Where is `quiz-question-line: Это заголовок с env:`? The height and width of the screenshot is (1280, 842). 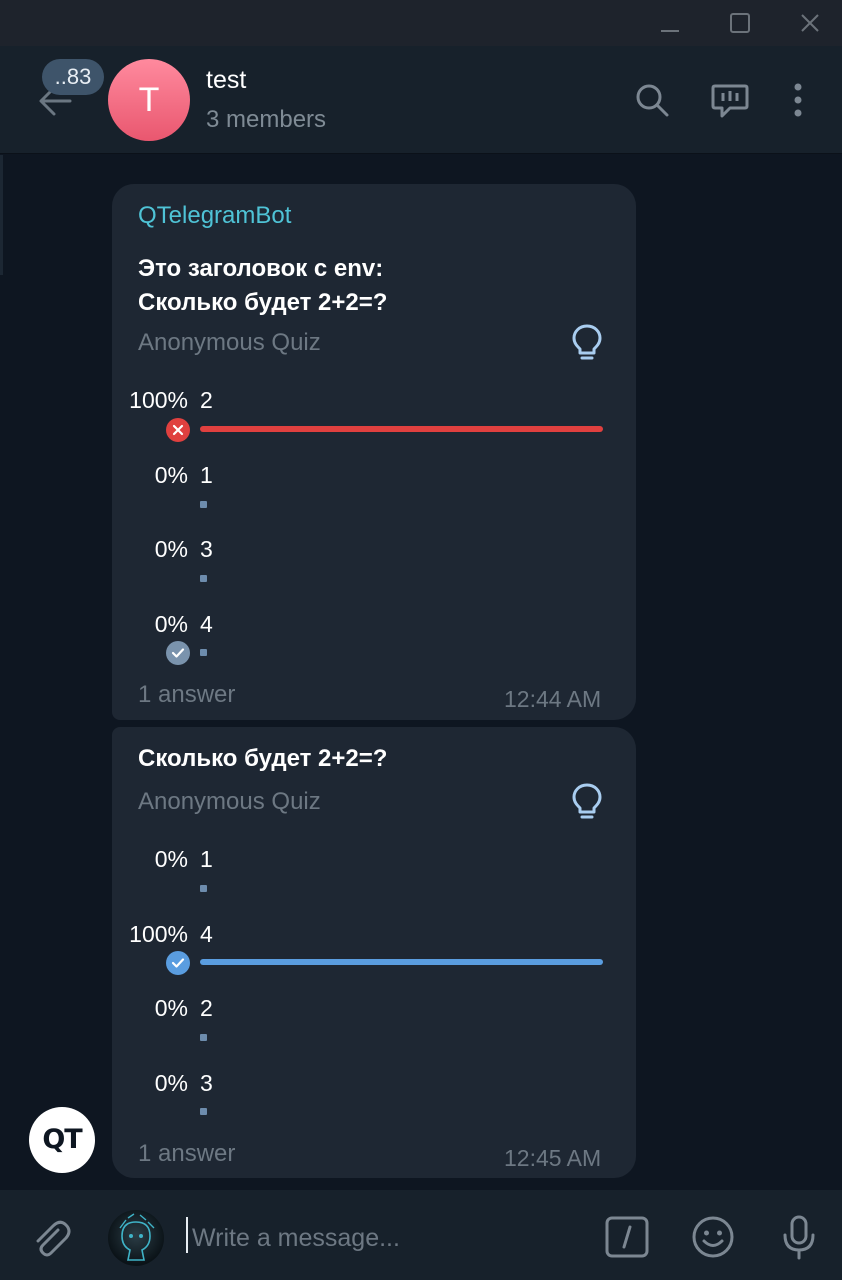
quiz-question-line: Это заголовок с env: is located at coordinates (261, 268).